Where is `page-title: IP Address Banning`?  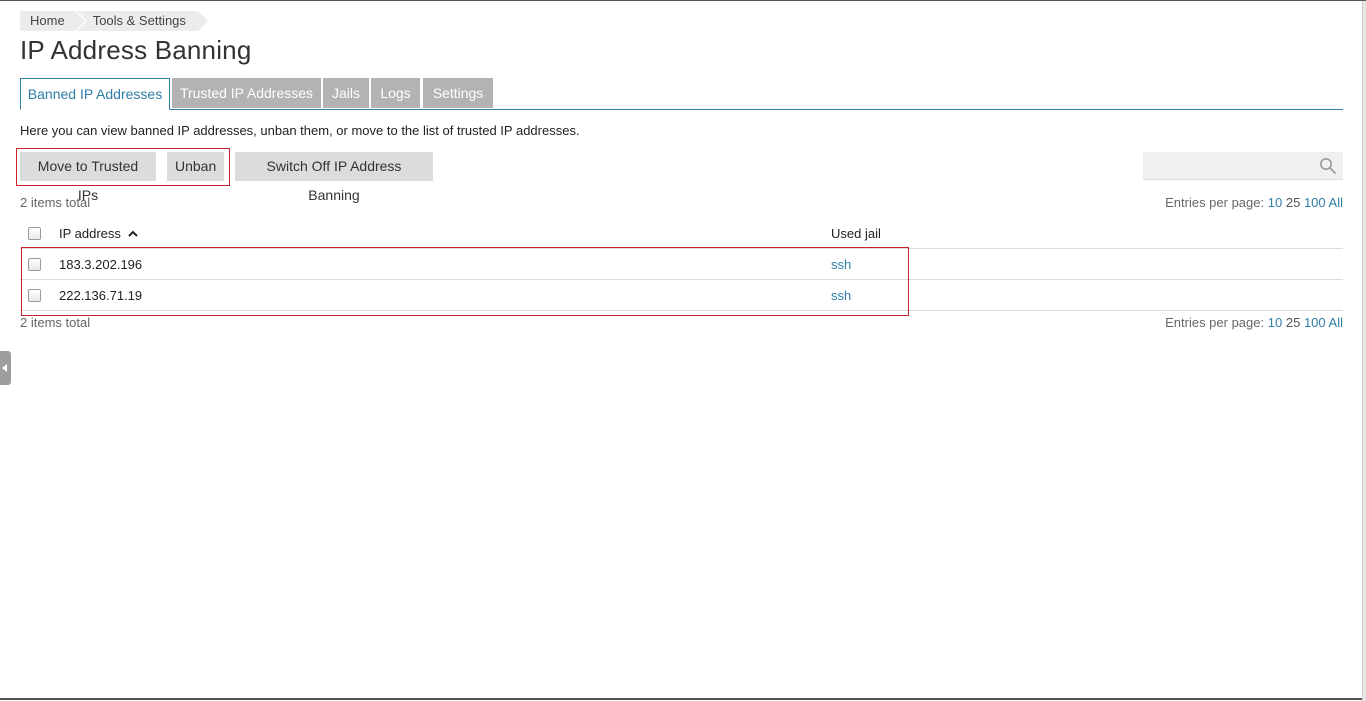
page-title: IP Address Banning is located at coordinates (136, 50).